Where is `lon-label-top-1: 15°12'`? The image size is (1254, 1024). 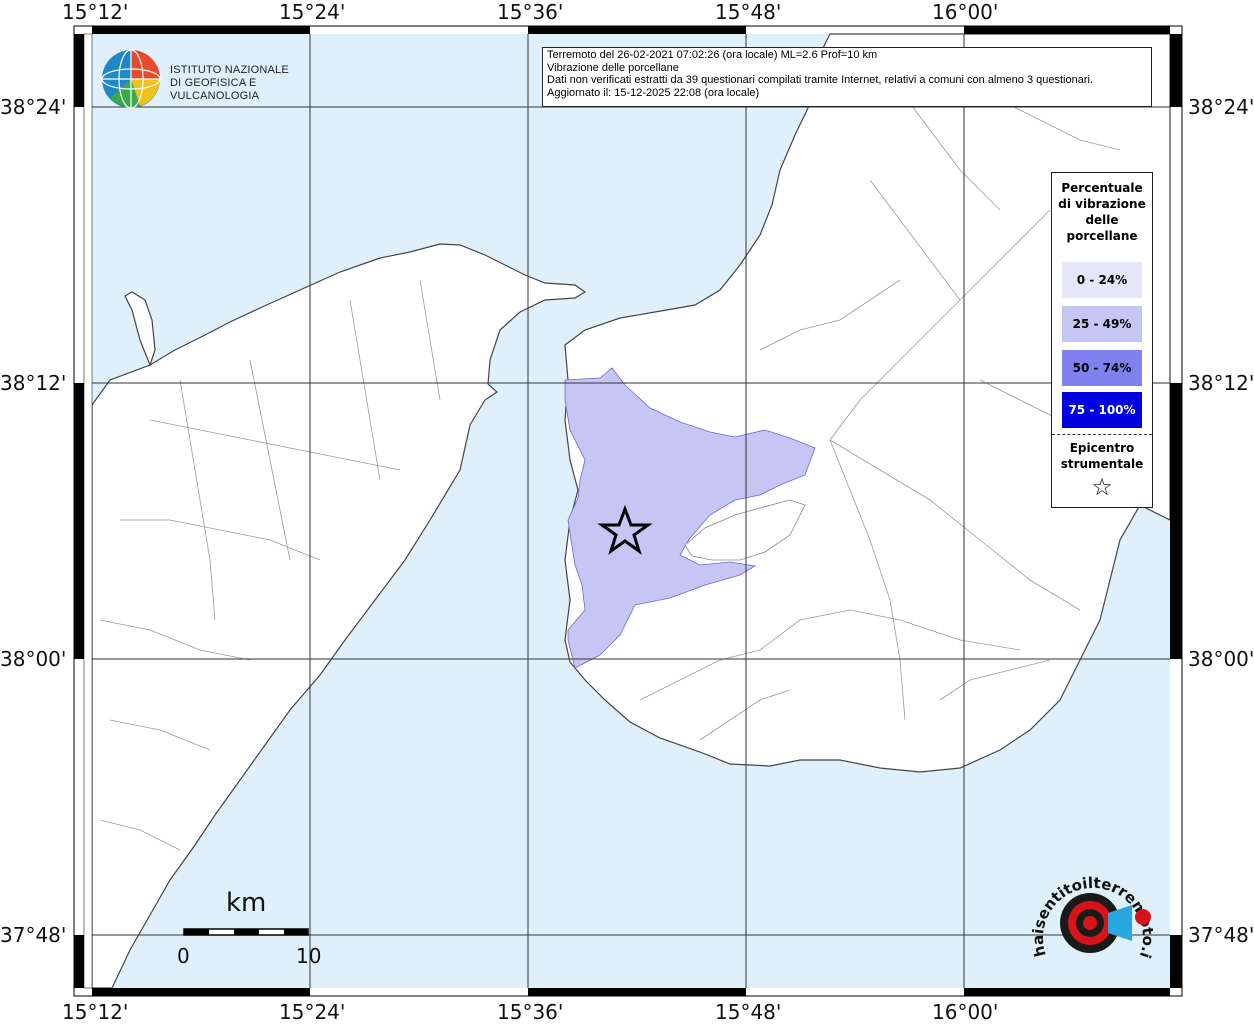 lon-label-top-1: 15°12' is located at coordinates (95, 12).